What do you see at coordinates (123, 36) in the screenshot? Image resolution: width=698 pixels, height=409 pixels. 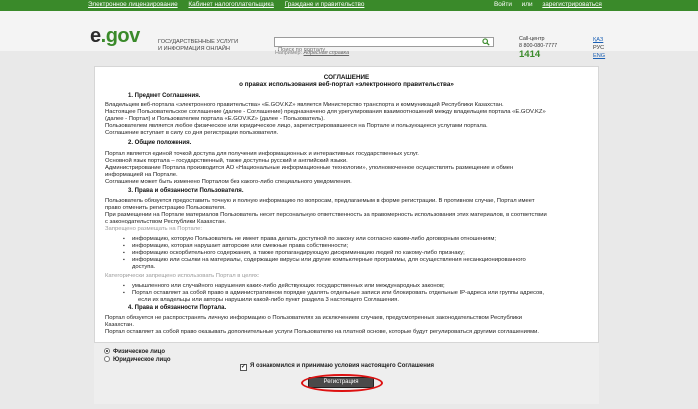 I see `logo-gov: gov` at bounding box center [123, 36].